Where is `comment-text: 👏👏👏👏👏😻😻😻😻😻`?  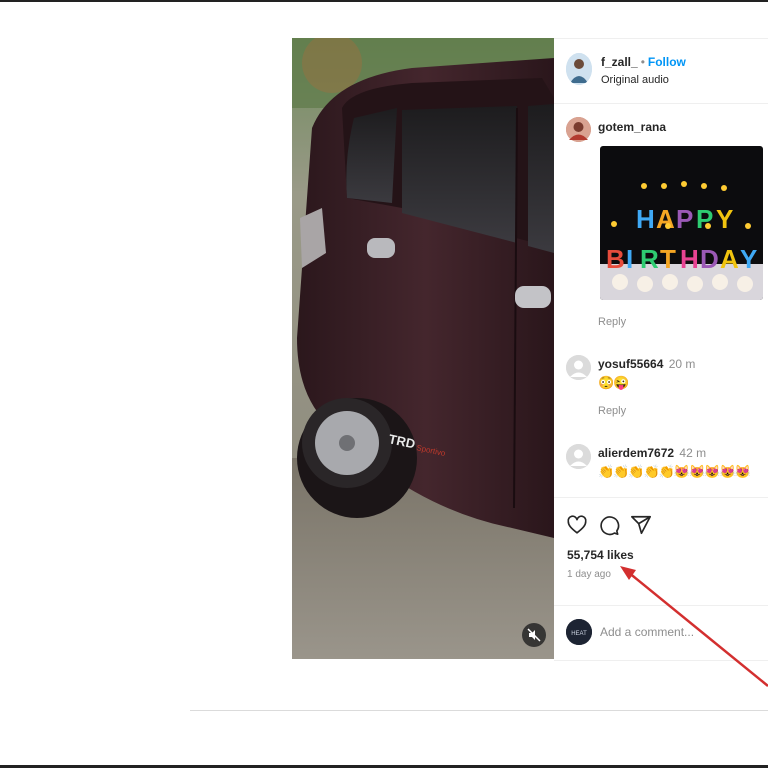
comment-text: 👏👏👏👏👏😻😻😻😻😻 is located at coordinates (674, 471).